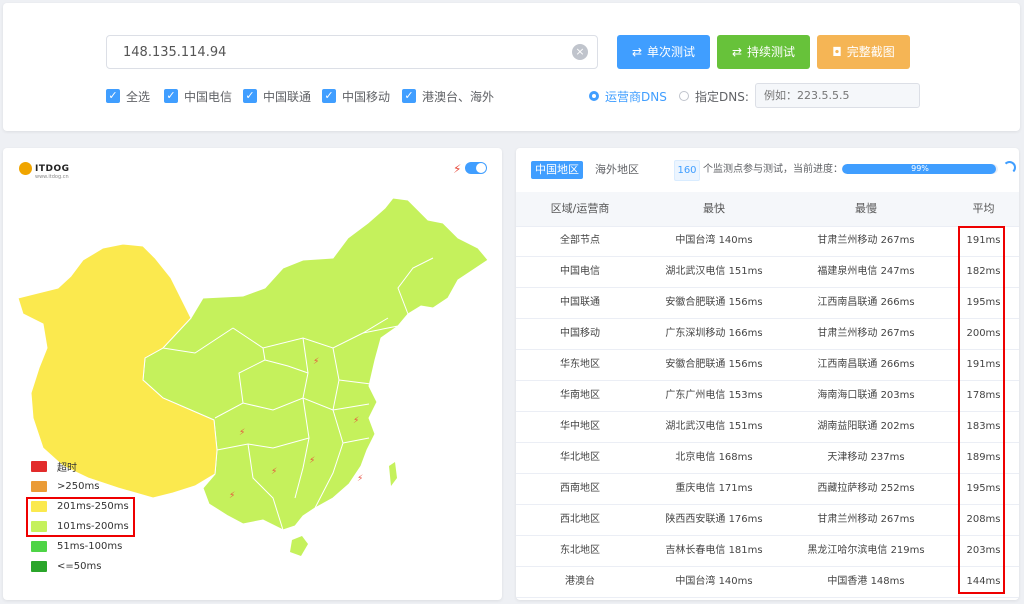 The height and width of the screenshot is (604, 1024). I want to click on cell-slowest: 海南海口联通 203ms, so click(866, 395).